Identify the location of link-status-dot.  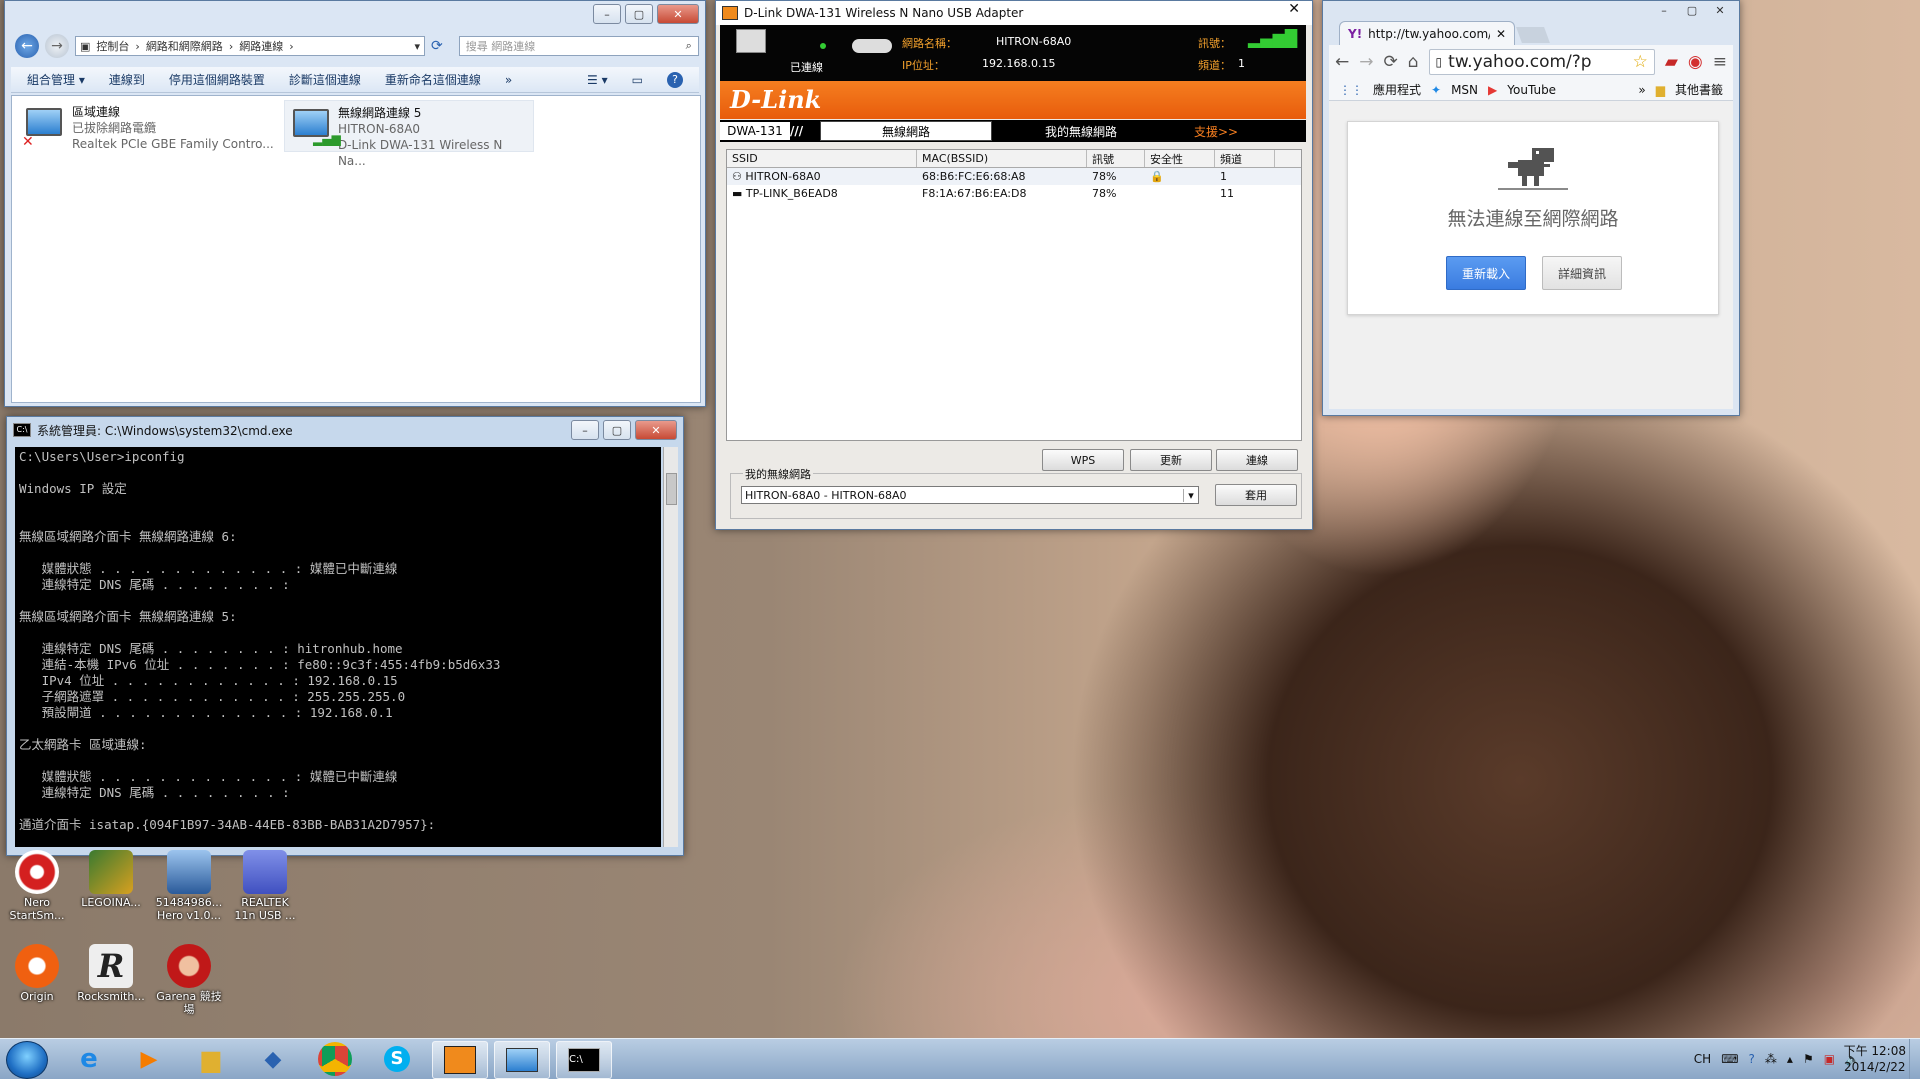
(823, 46).